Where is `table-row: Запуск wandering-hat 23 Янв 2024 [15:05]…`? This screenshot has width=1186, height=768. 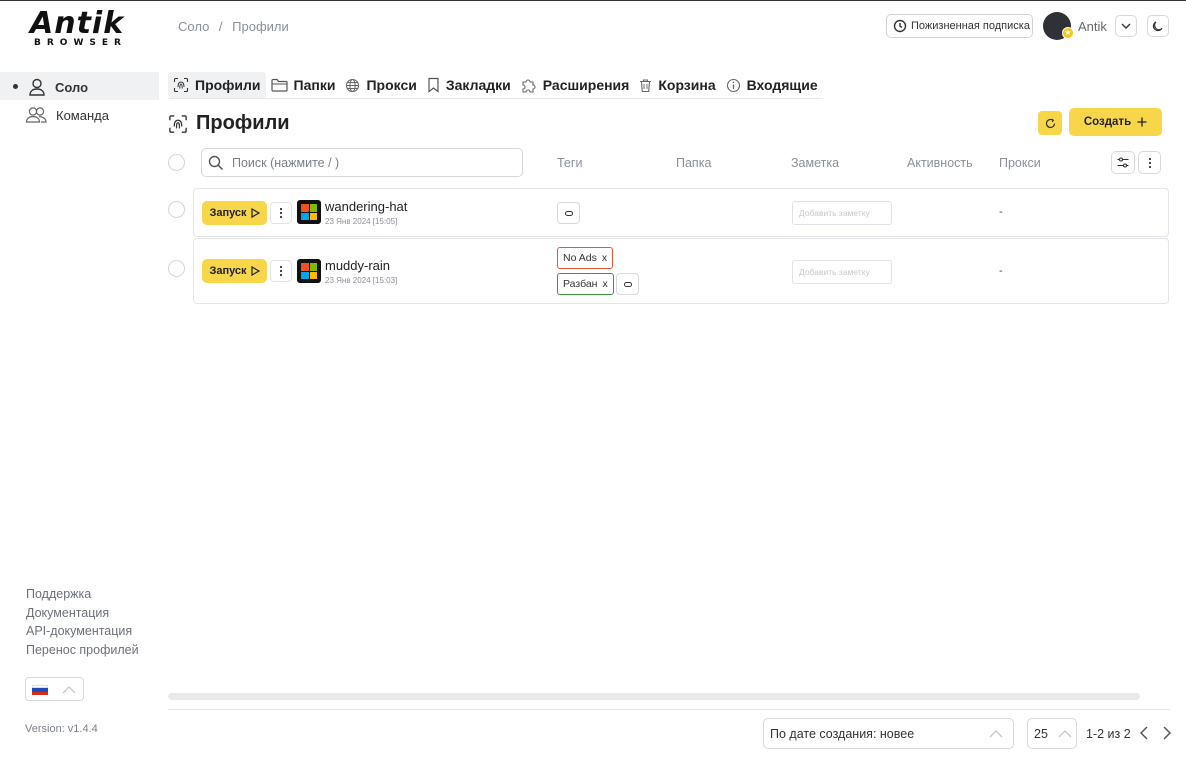 table-row: Запуск wandering-hat 23 Янв 2024 [15:05]… is located at coordinates (681, 212).